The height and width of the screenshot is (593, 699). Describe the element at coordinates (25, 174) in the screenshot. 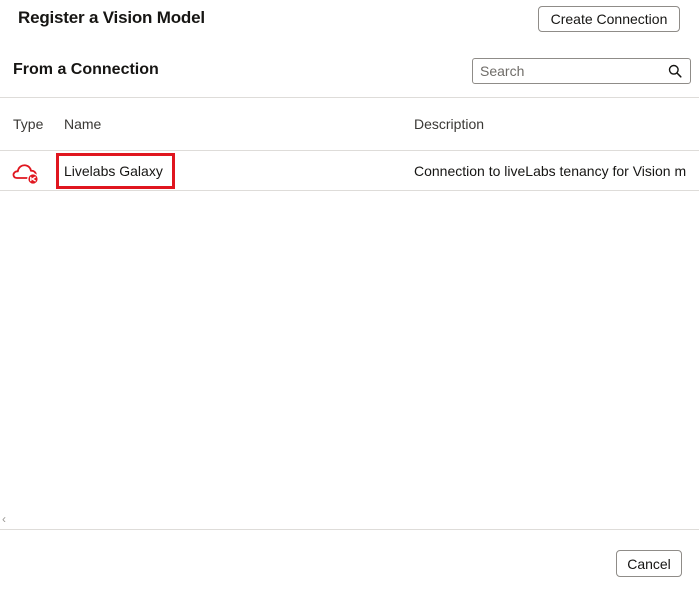

I see `cloud-connection-icon` at that location.